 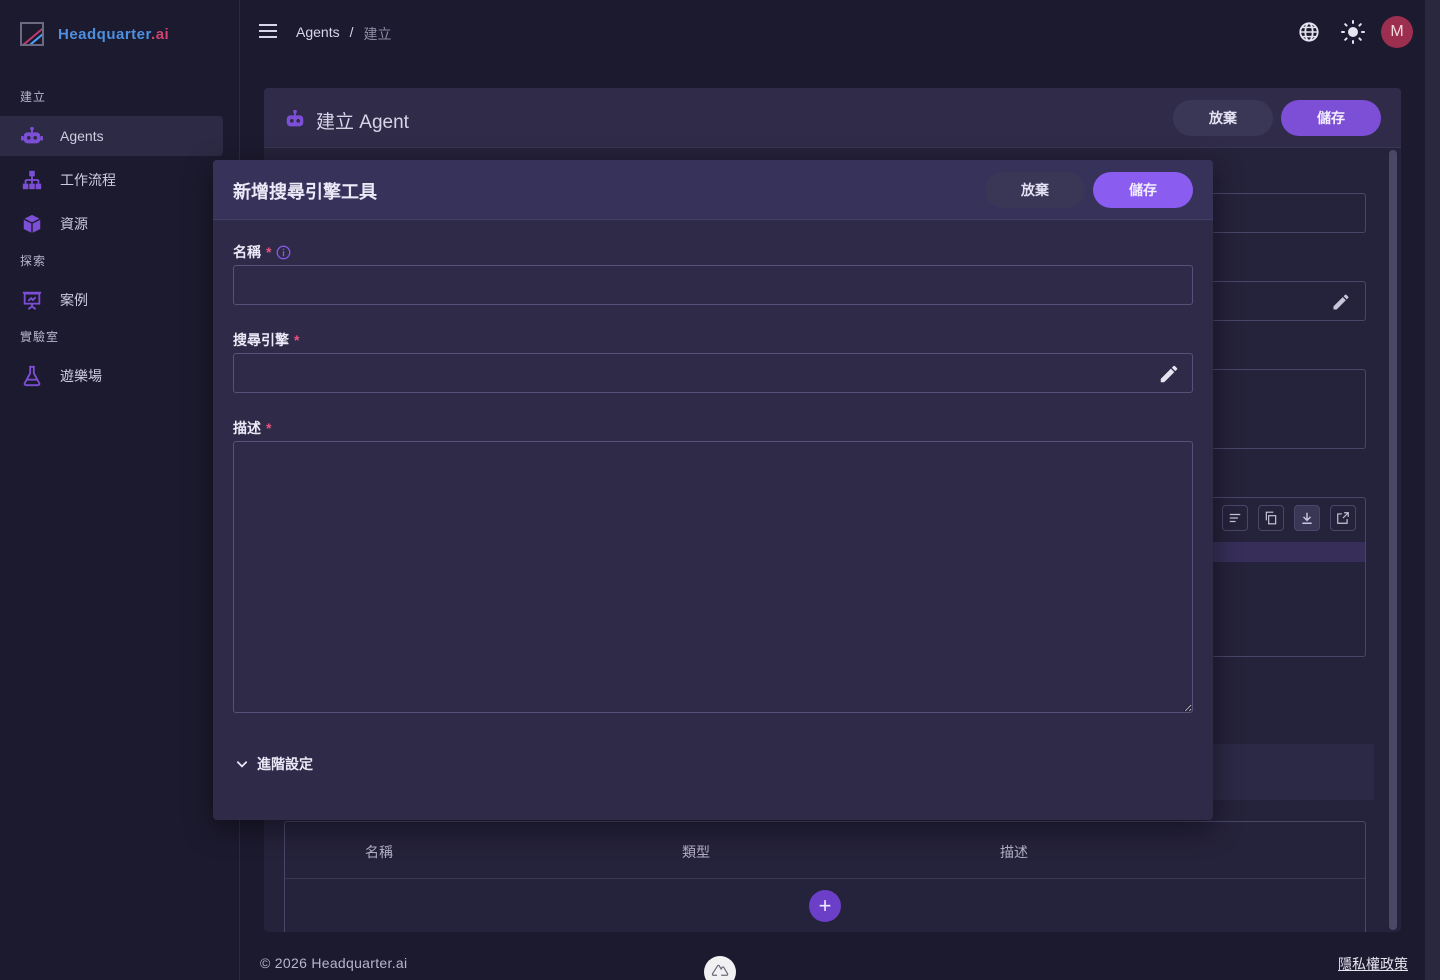 I want to click on sidebar-item-label: 工作流程, so click(x=88, y=180).